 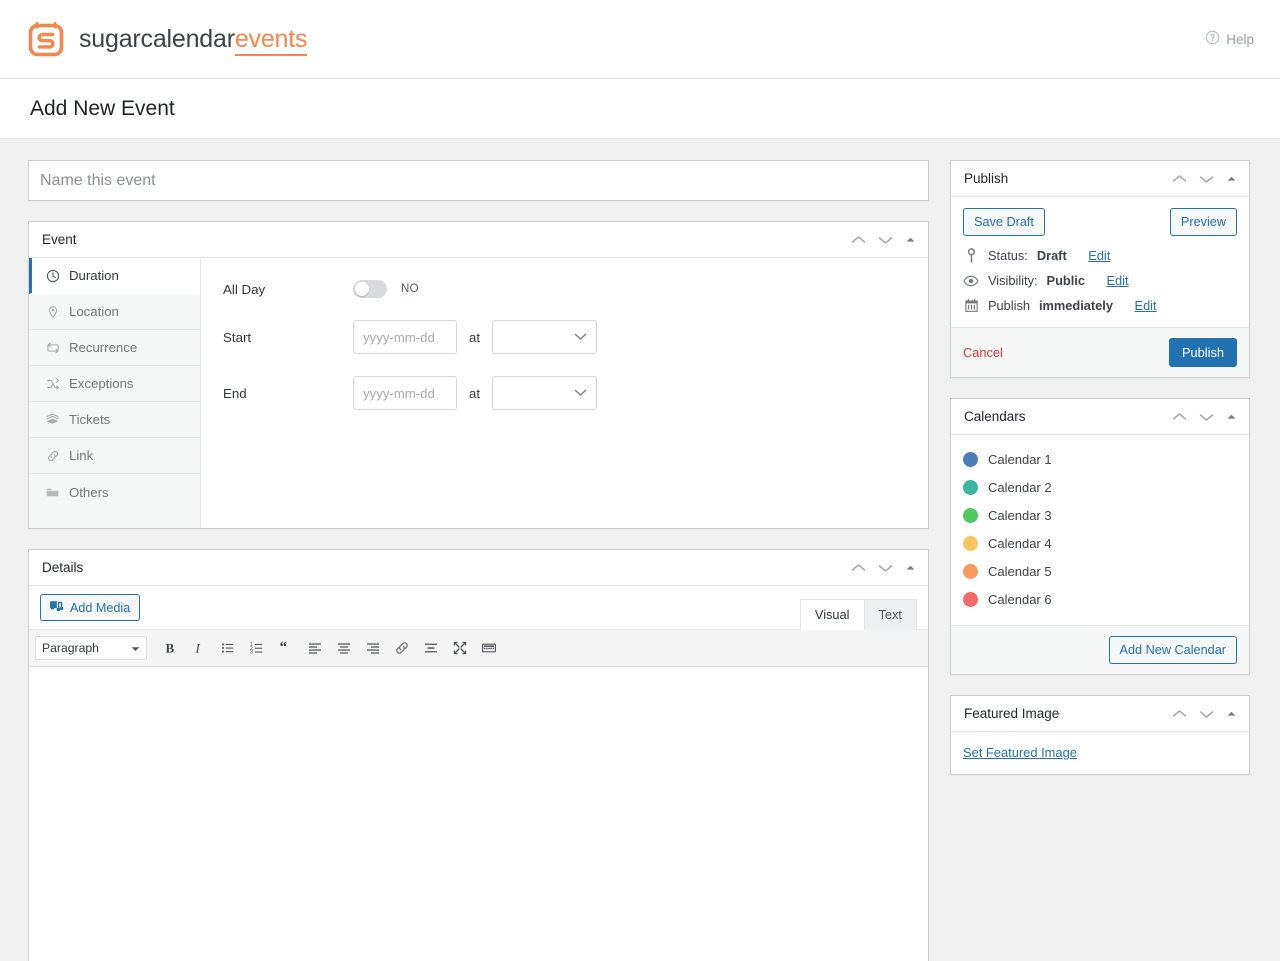 I want to click on calendars-footer: Add New Calendar, so click(x=1100, y=649).